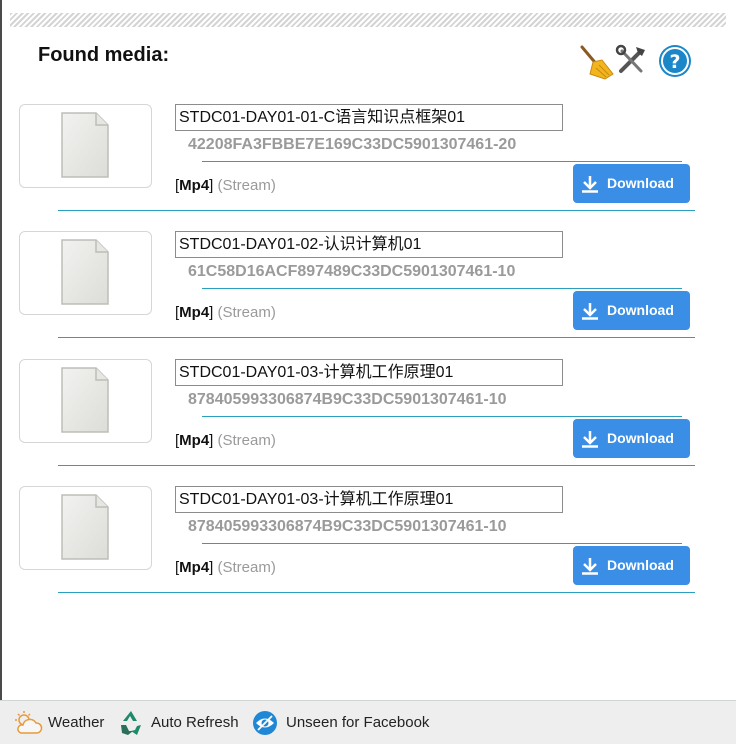  What do you see at coordinates (631, 61) in the screenshot?
I see `tools-icon` at bounding box center [631, 61].